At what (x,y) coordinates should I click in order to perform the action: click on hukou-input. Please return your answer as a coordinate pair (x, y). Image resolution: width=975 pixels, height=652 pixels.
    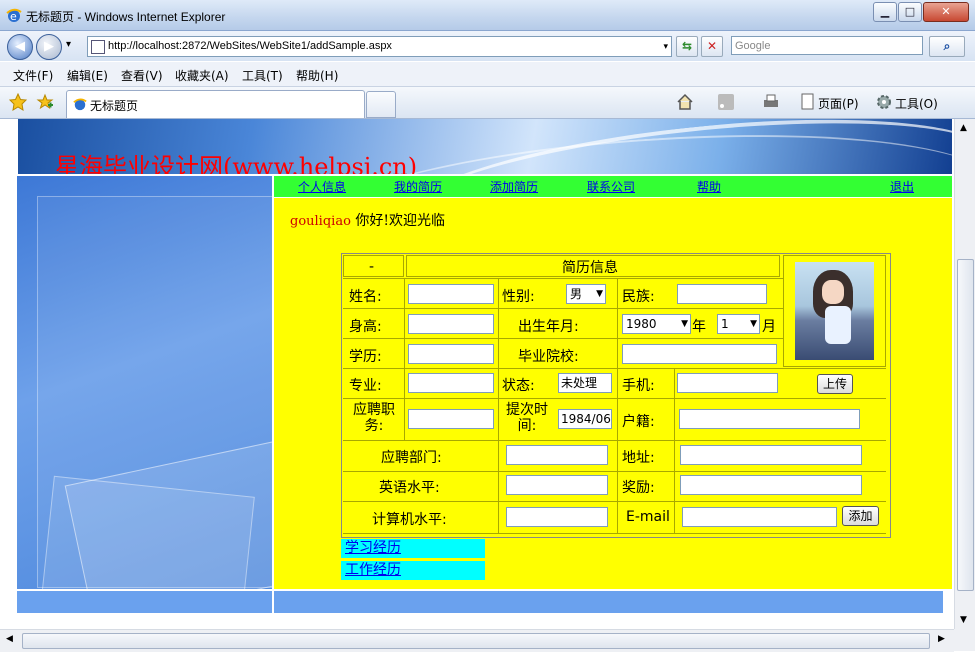
    Looking at the image, I should click on (769, 419).